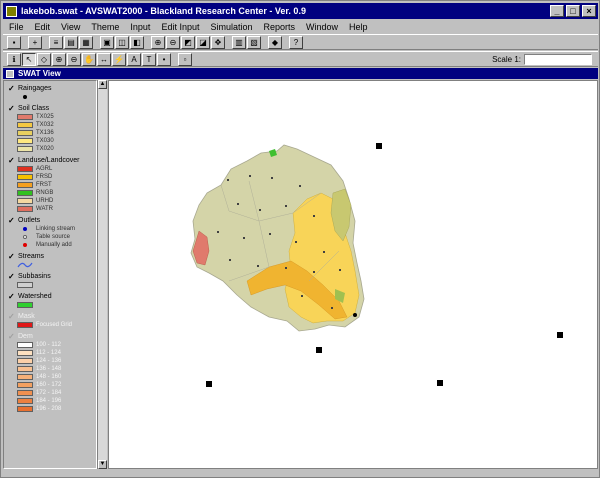 This screenshot has height=478, width=600. Describe the element at coordinates (102, 274) in the screenshot. I see `toc-scrollbar: ▲ ▼` at that location.